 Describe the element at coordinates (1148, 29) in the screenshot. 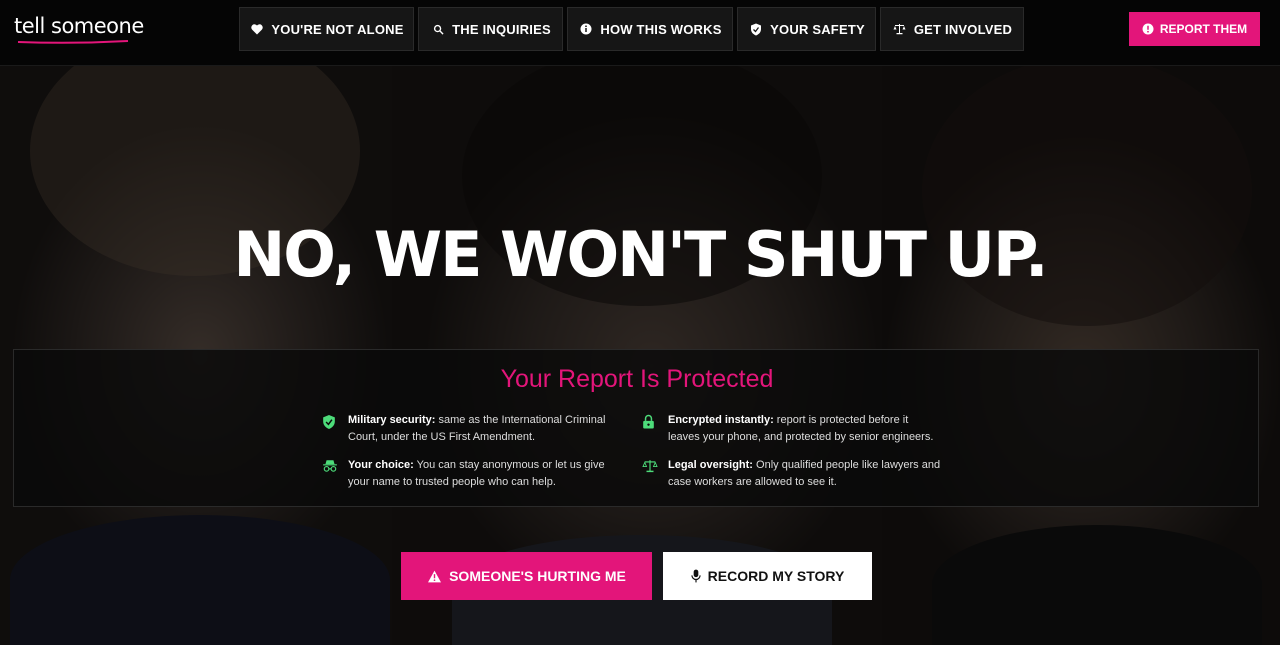

I see `alert-circle-icon` at that location.